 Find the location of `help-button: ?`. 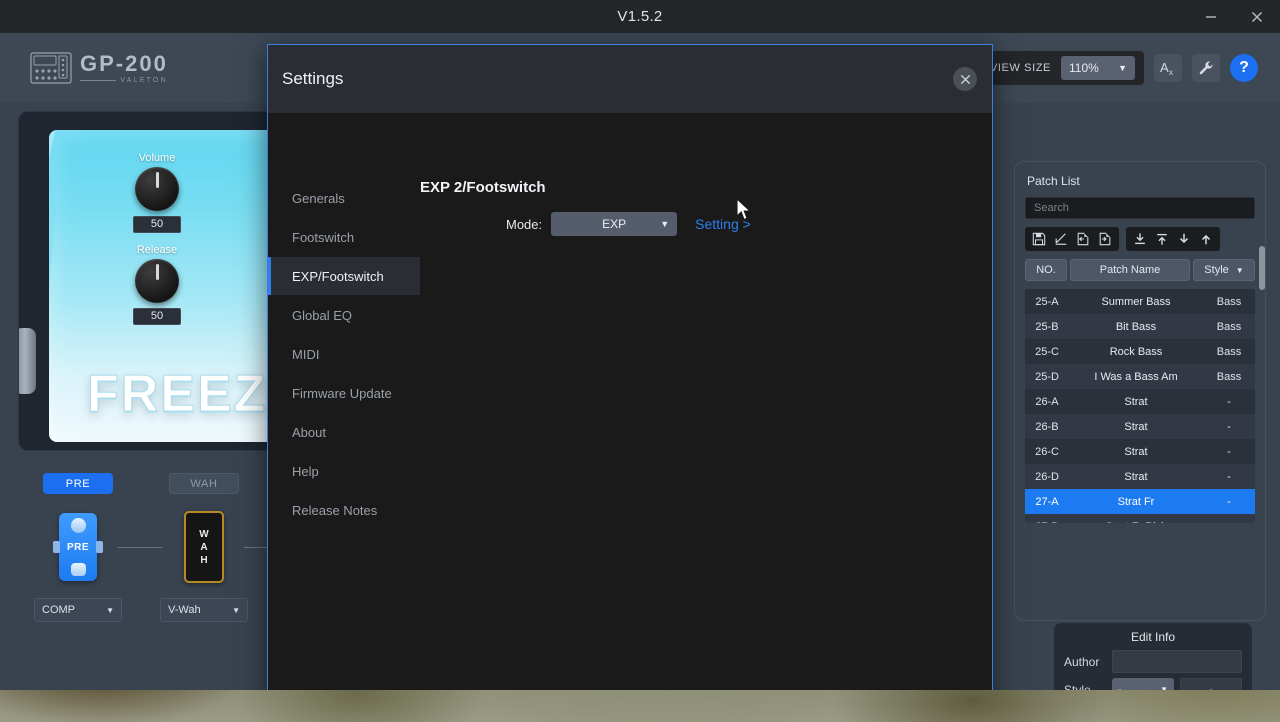

help-button: ? is located at coordinates (1244, 68).